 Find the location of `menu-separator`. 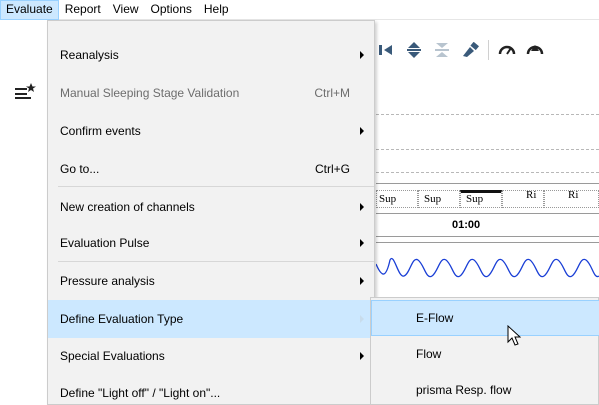

menu-separator is located at coordinates (216, 186).